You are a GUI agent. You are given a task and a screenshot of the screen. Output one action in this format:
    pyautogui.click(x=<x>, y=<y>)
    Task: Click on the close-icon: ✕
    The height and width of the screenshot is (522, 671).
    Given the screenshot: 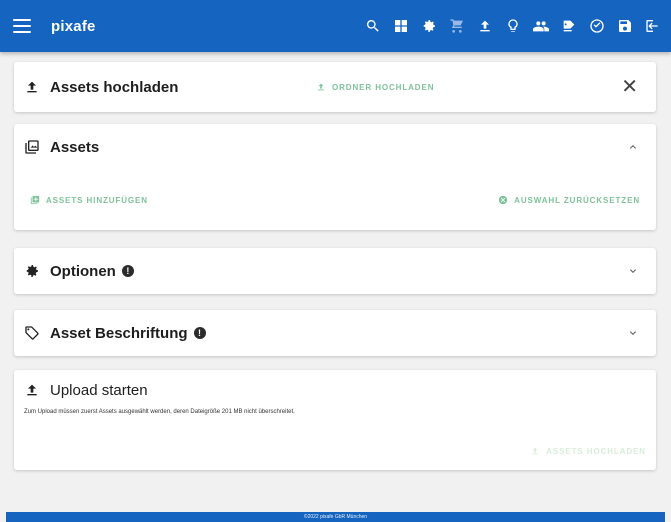 What is the action you would take?
    pyautogui.click(x=629, y=87)
    